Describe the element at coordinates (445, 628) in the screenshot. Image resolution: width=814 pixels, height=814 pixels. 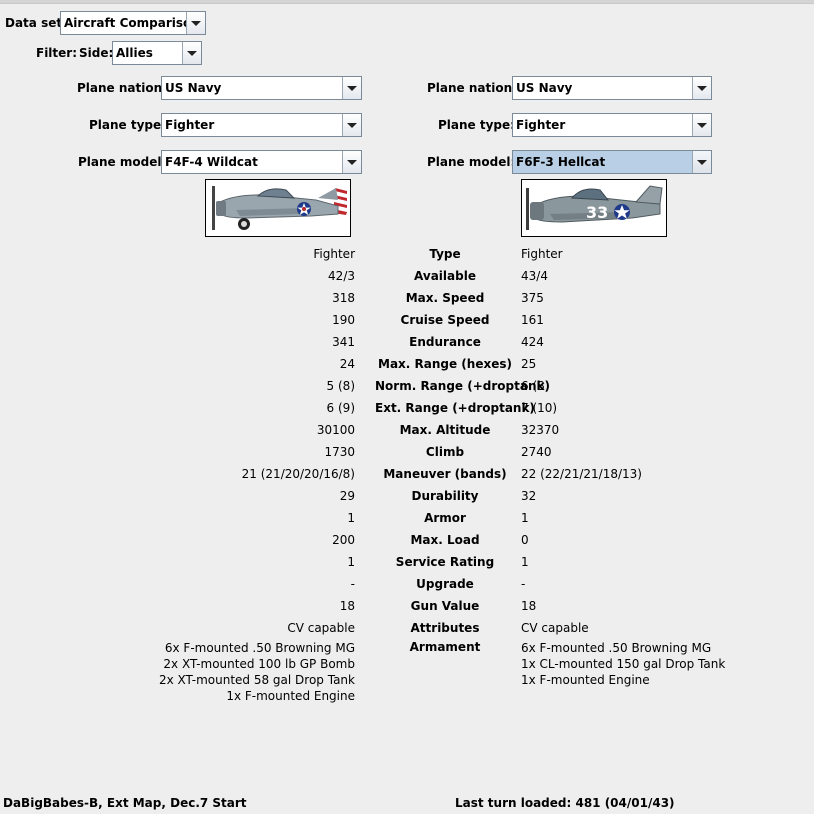
I see `stat-label: Attributes` at that location.